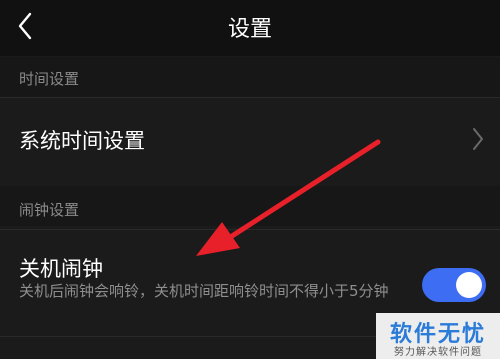  I want to click on watermark: 软件无忧 努力解决软件问题, so click(438, 336).